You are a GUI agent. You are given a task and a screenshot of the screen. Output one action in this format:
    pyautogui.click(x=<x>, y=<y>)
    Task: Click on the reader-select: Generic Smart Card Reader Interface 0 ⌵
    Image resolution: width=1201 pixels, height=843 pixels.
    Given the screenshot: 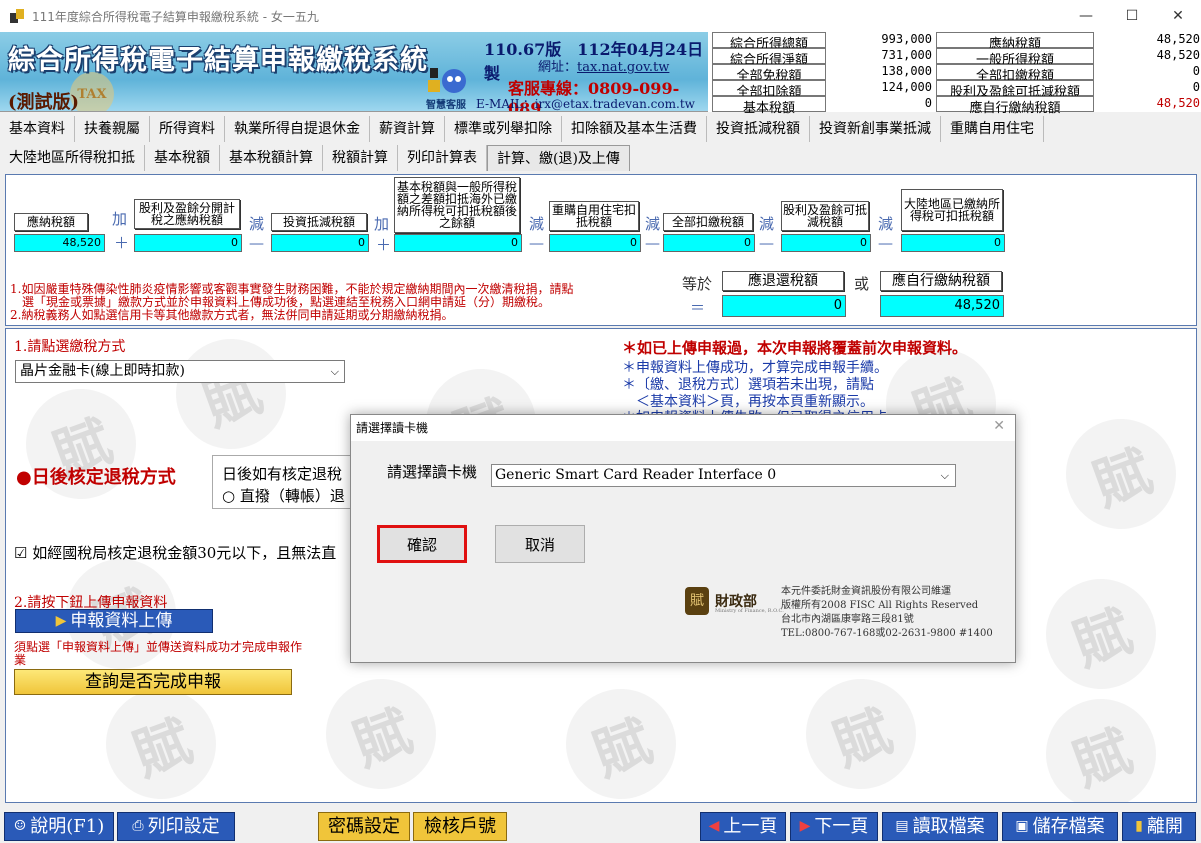 What is the action you would take?
    pyautogui.click(x=723, y=475)
    